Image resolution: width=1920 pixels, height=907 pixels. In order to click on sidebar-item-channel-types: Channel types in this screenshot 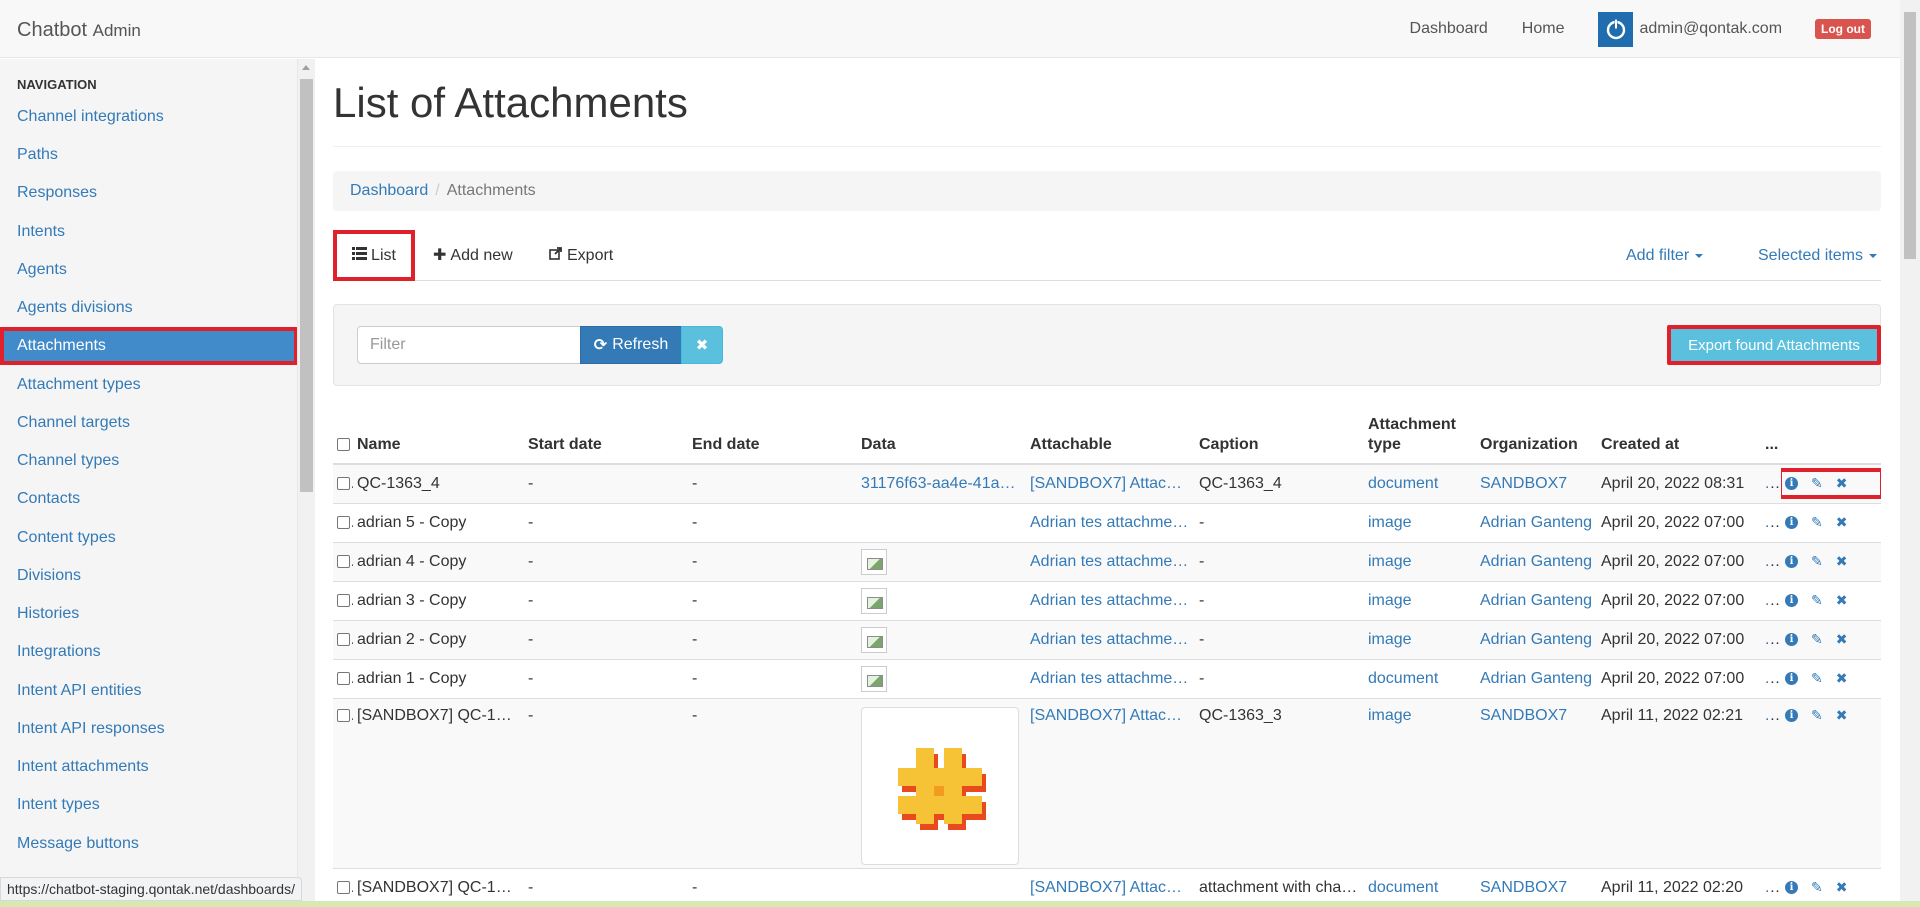, I will do `click(148, 461)`.